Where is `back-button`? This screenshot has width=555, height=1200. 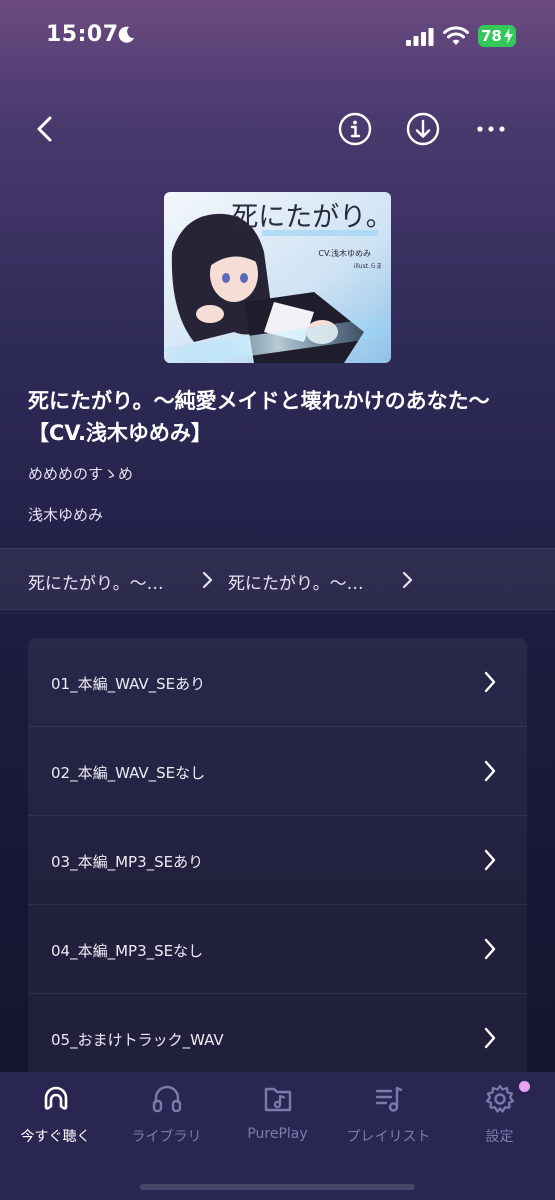 back-button is located at coordinates (45, 129).